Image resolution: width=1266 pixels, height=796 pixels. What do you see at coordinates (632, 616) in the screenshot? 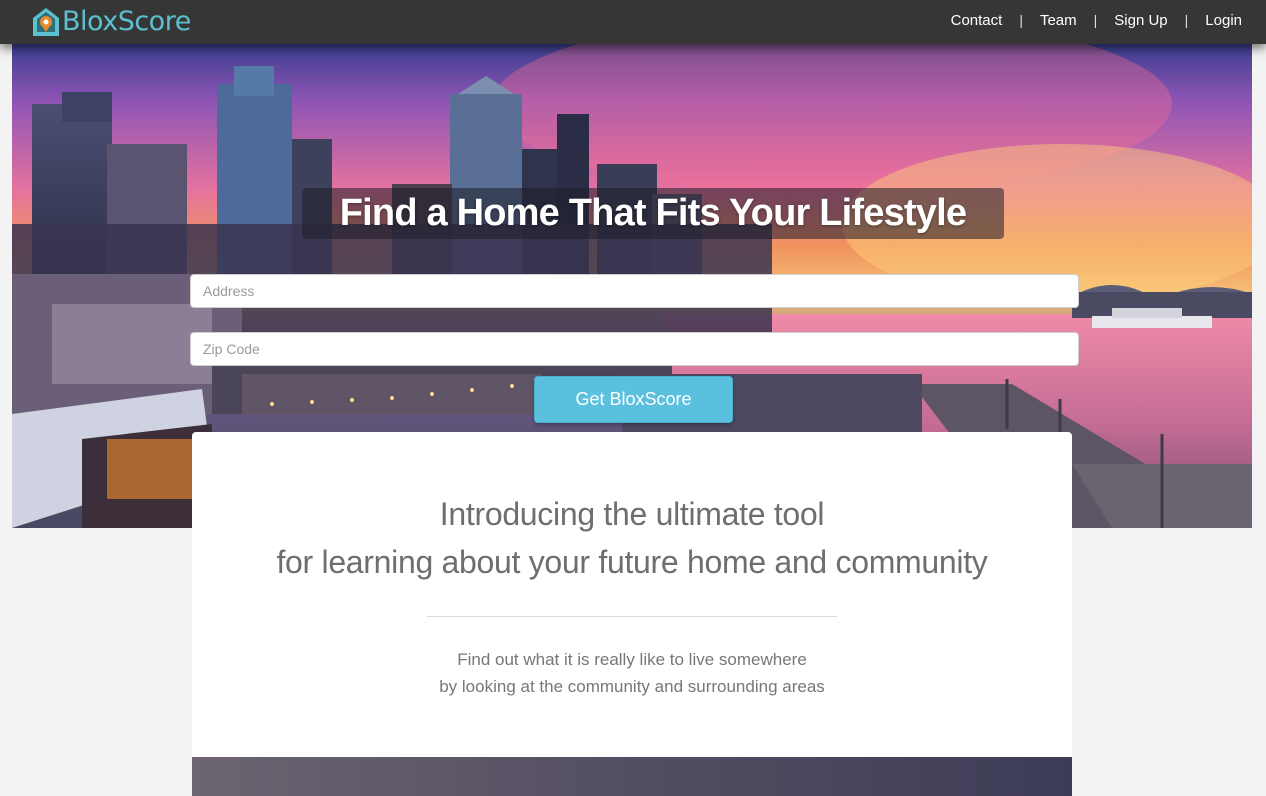
I see `intro-divider` at bounding box center [632, 616].